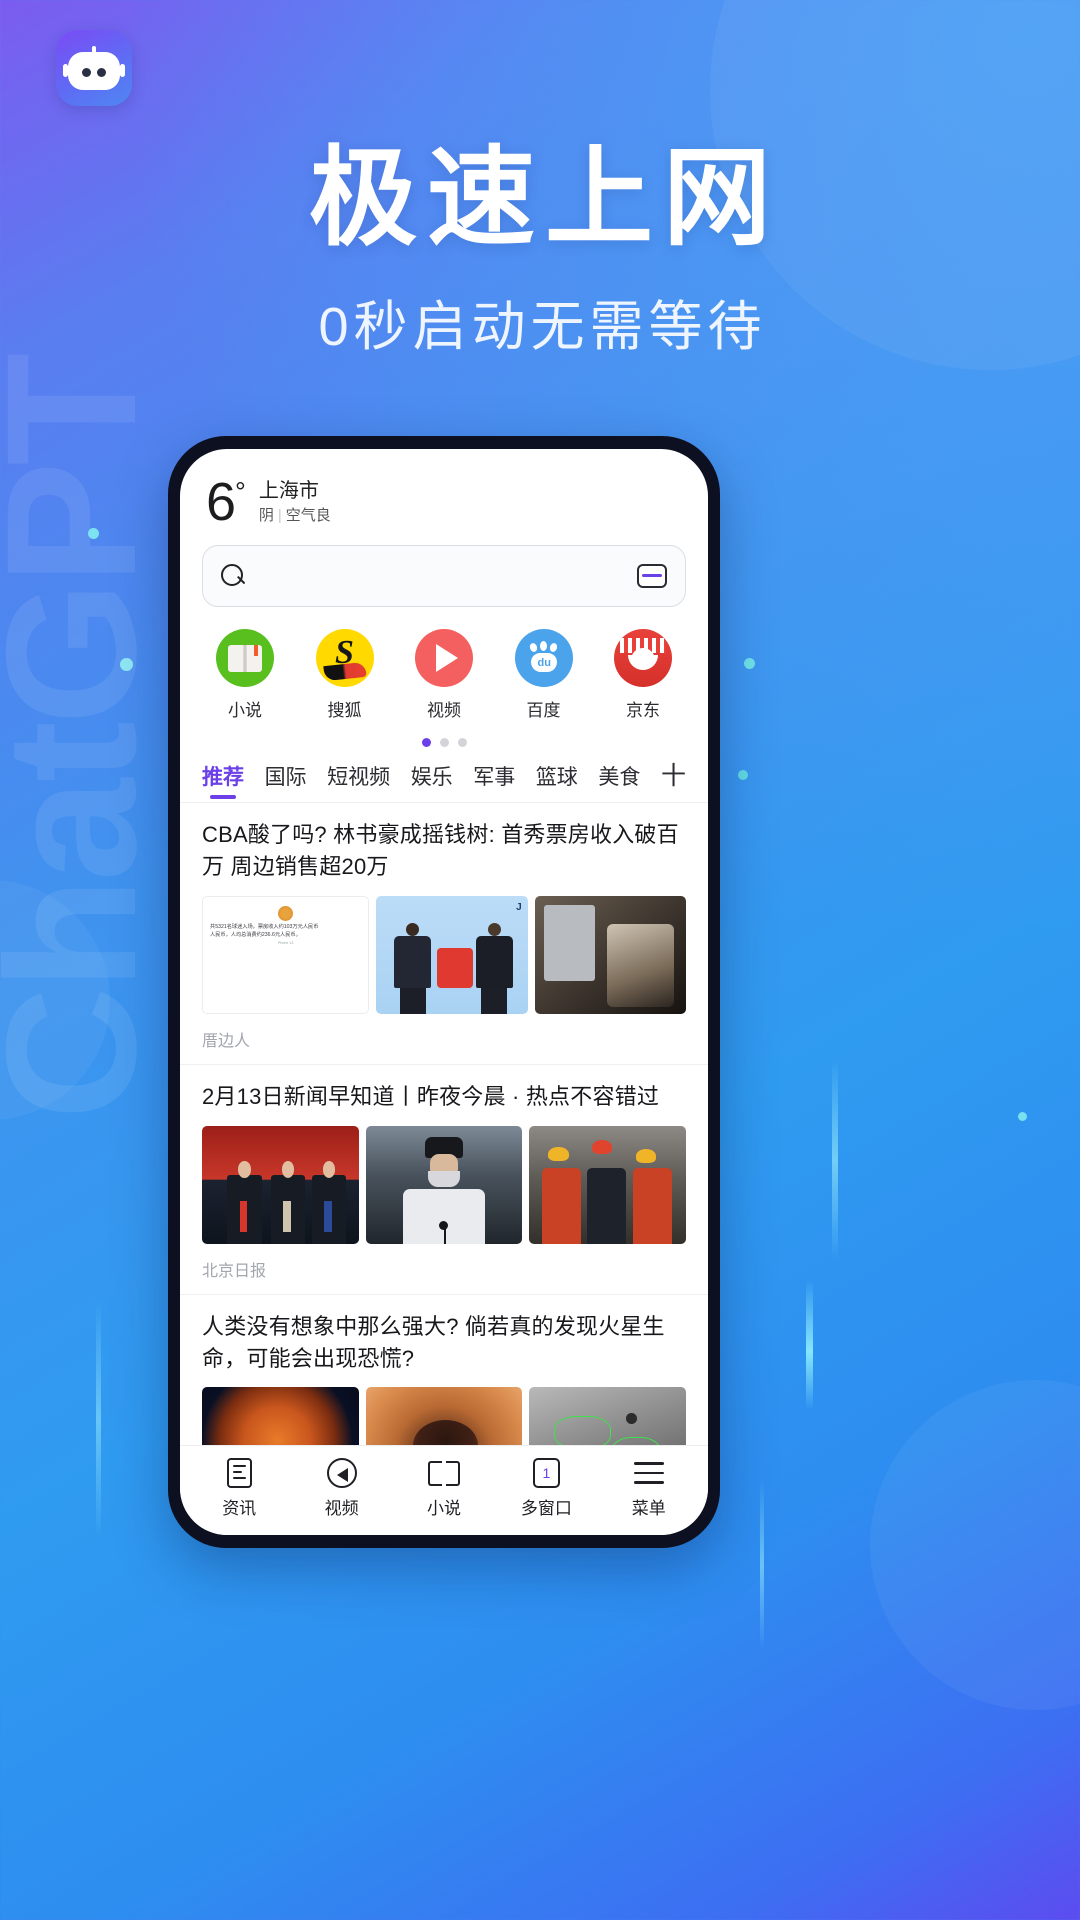  Describe the element at coordinates (431, 1096) in the screenshot. I see `article-title: 2月13日新闻早知道丨昨夜今晨 · 热点不容错过` at that location.